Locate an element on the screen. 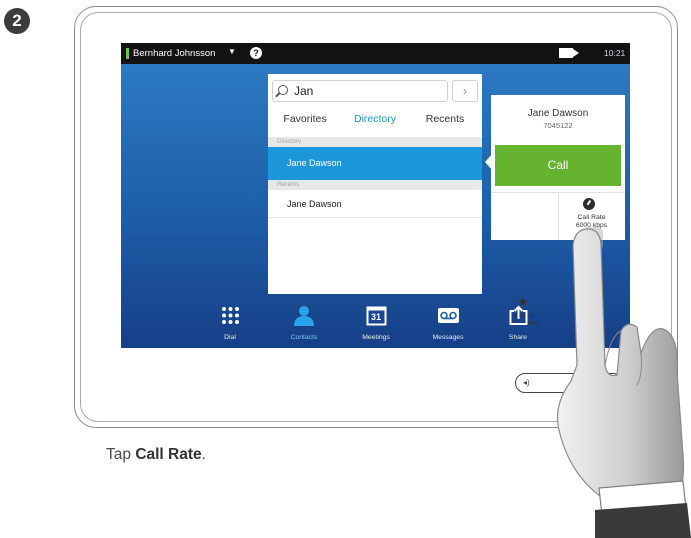  nav-label: Contacts is located at coordinates (304, 337).